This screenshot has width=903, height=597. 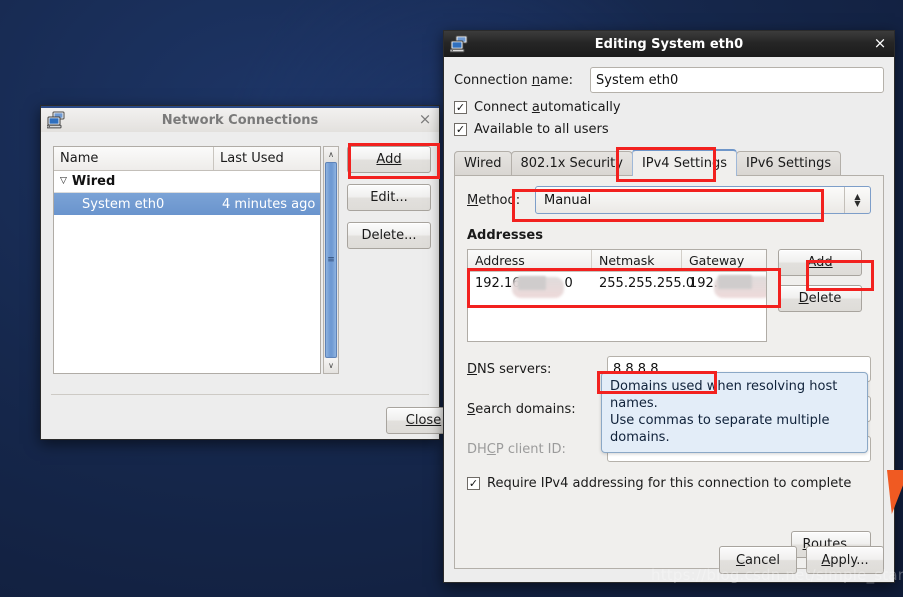 What do you see at coordinates (187, 182) in the screenshot?
I see `list-group-wired: ▽ Wired` at bounding box center [187, 182].